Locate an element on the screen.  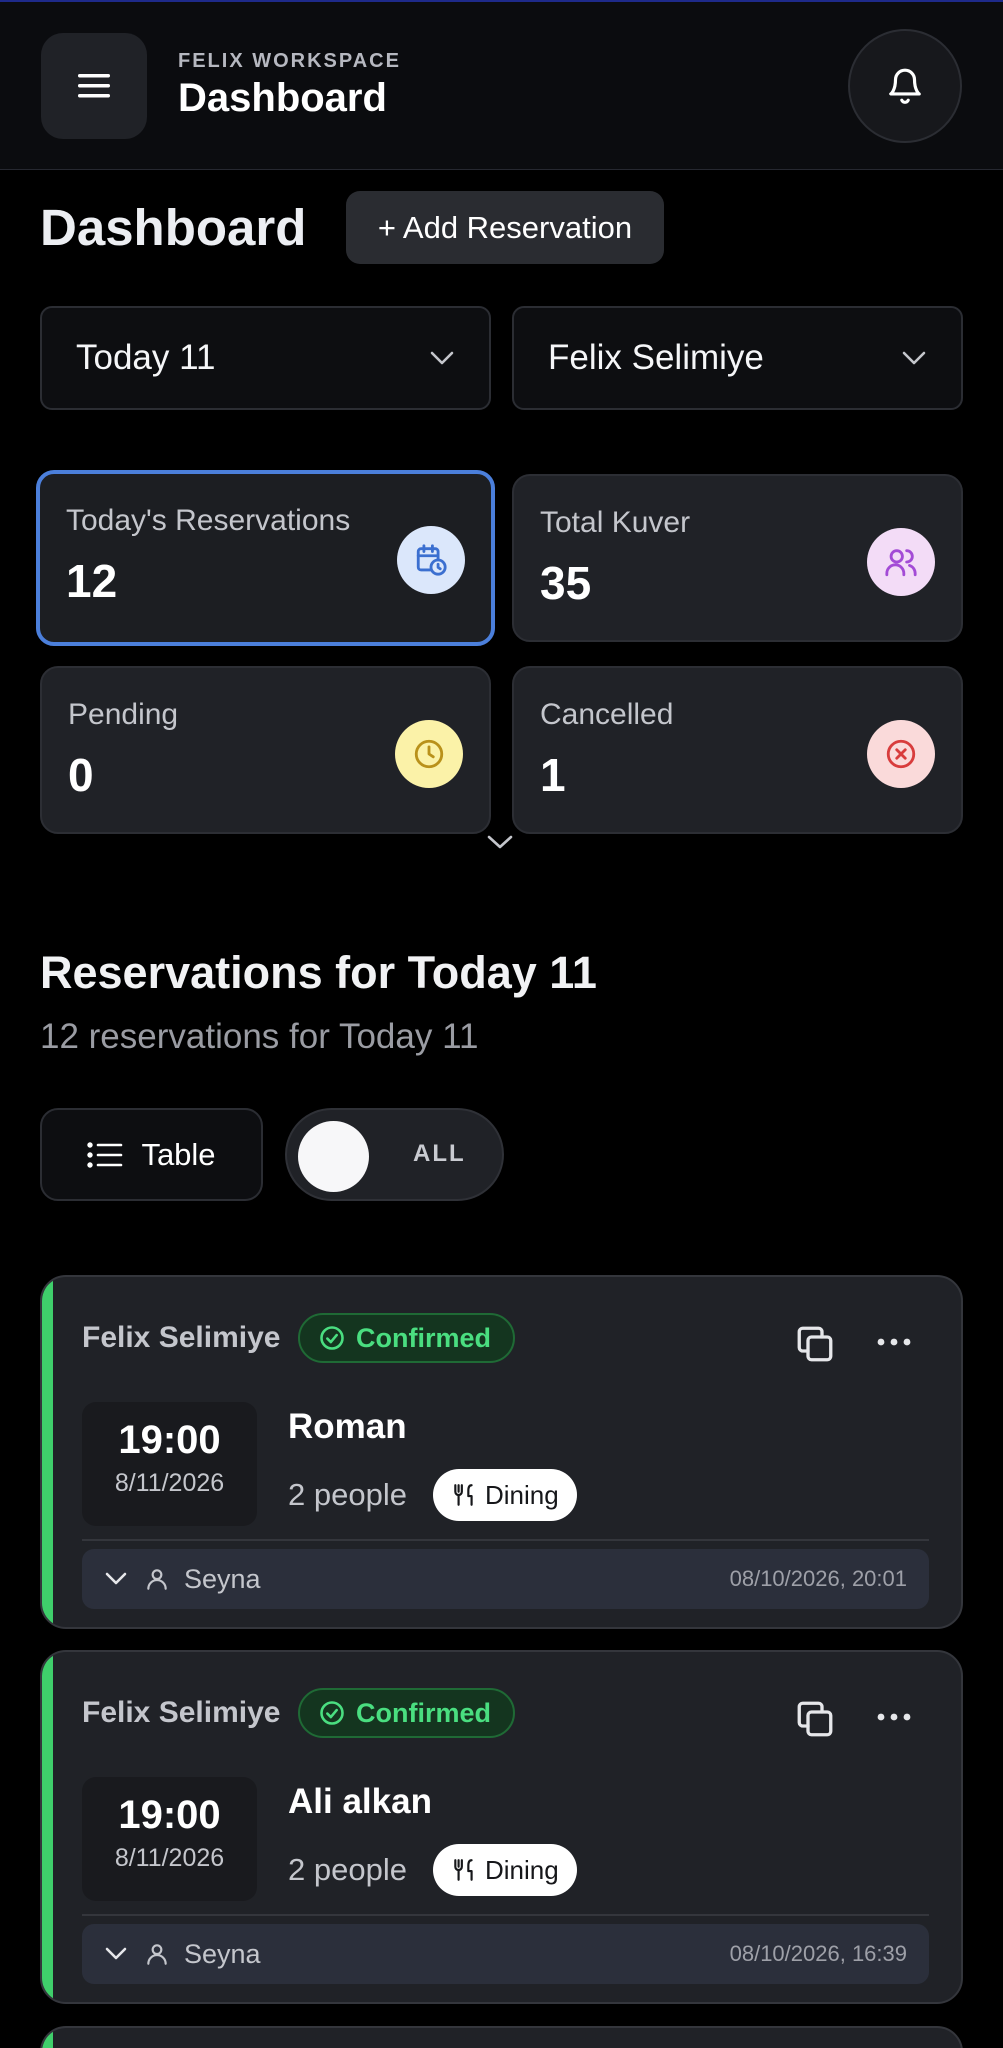
guest-name: Ali alkan is located at coordinates (360, 1801).